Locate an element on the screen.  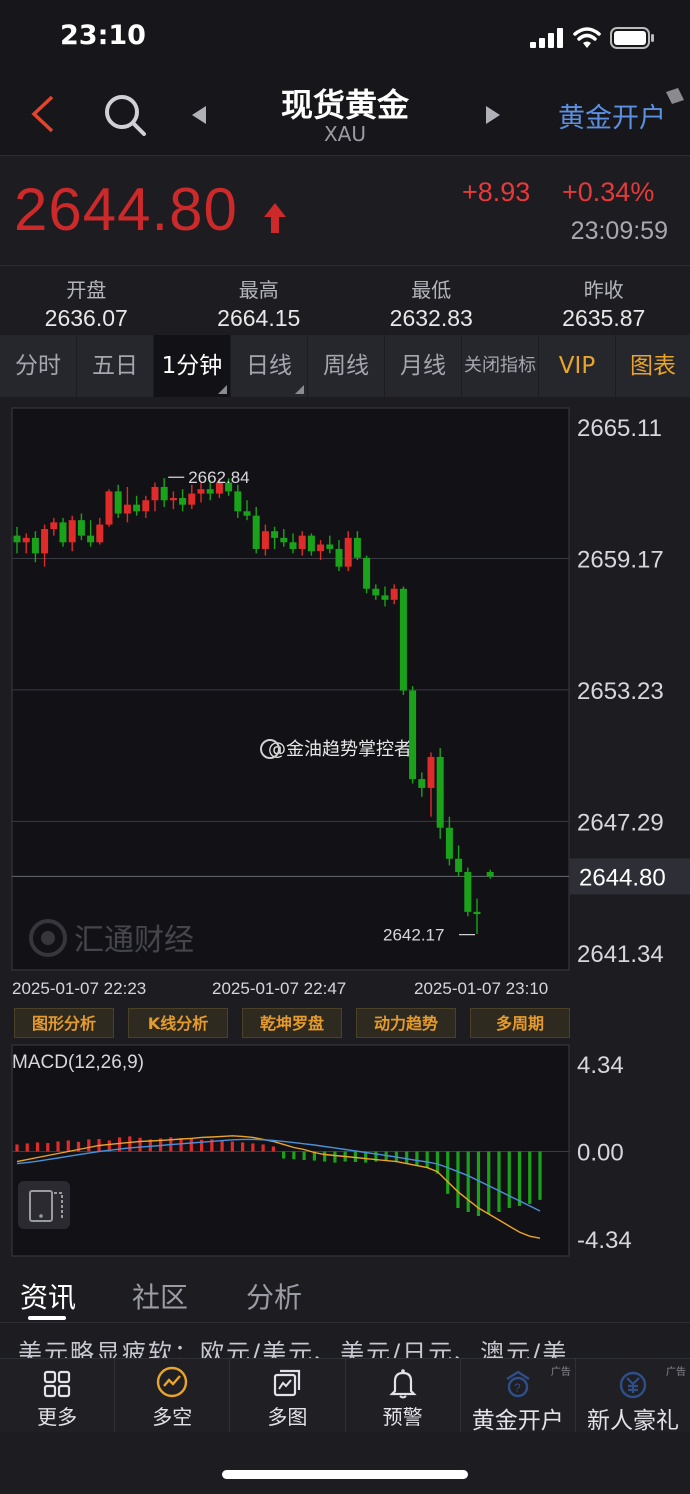
open-account-link: 黄金开户 is located at coordinates (612, 115).